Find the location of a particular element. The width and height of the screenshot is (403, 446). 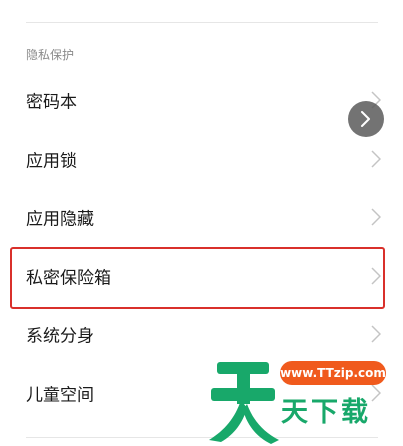

list-item-app-hide: 应用隐藏 is located at coordinates (201, 217).